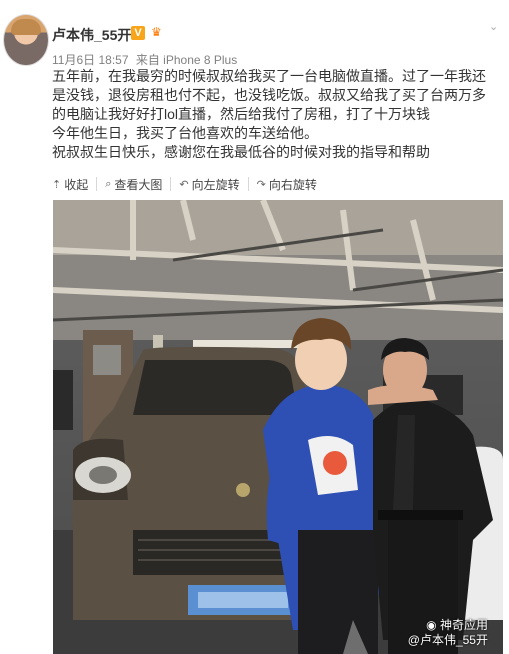 This screenshot has width=509, height=654. What do you see at coordinates (57, 184) in the screenshot?
I see `collapse-icon: ⇡` at bounding box center [57, 184].